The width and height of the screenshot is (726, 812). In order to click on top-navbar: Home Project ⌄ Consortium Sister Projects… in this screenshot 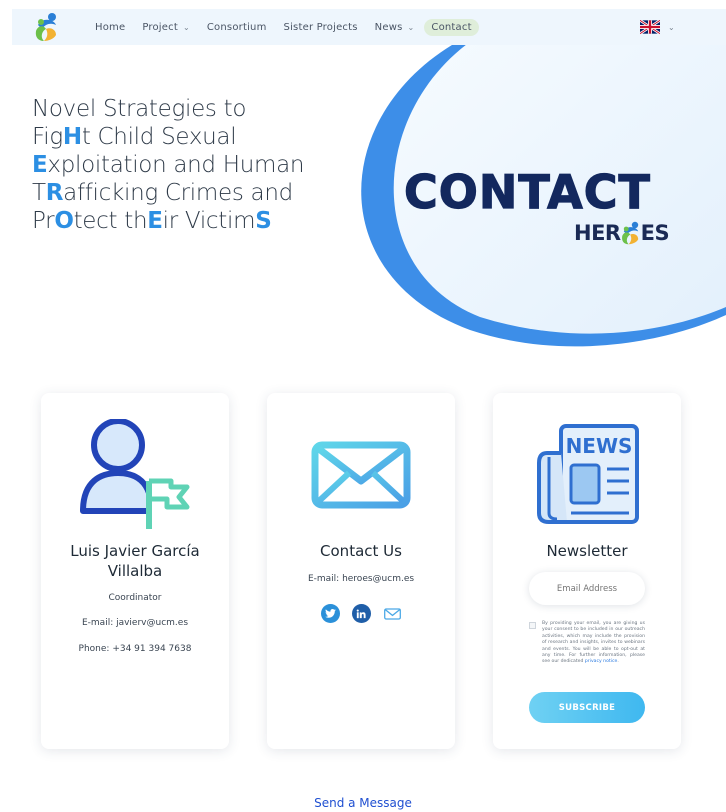, I will do `click(369, 27)`.